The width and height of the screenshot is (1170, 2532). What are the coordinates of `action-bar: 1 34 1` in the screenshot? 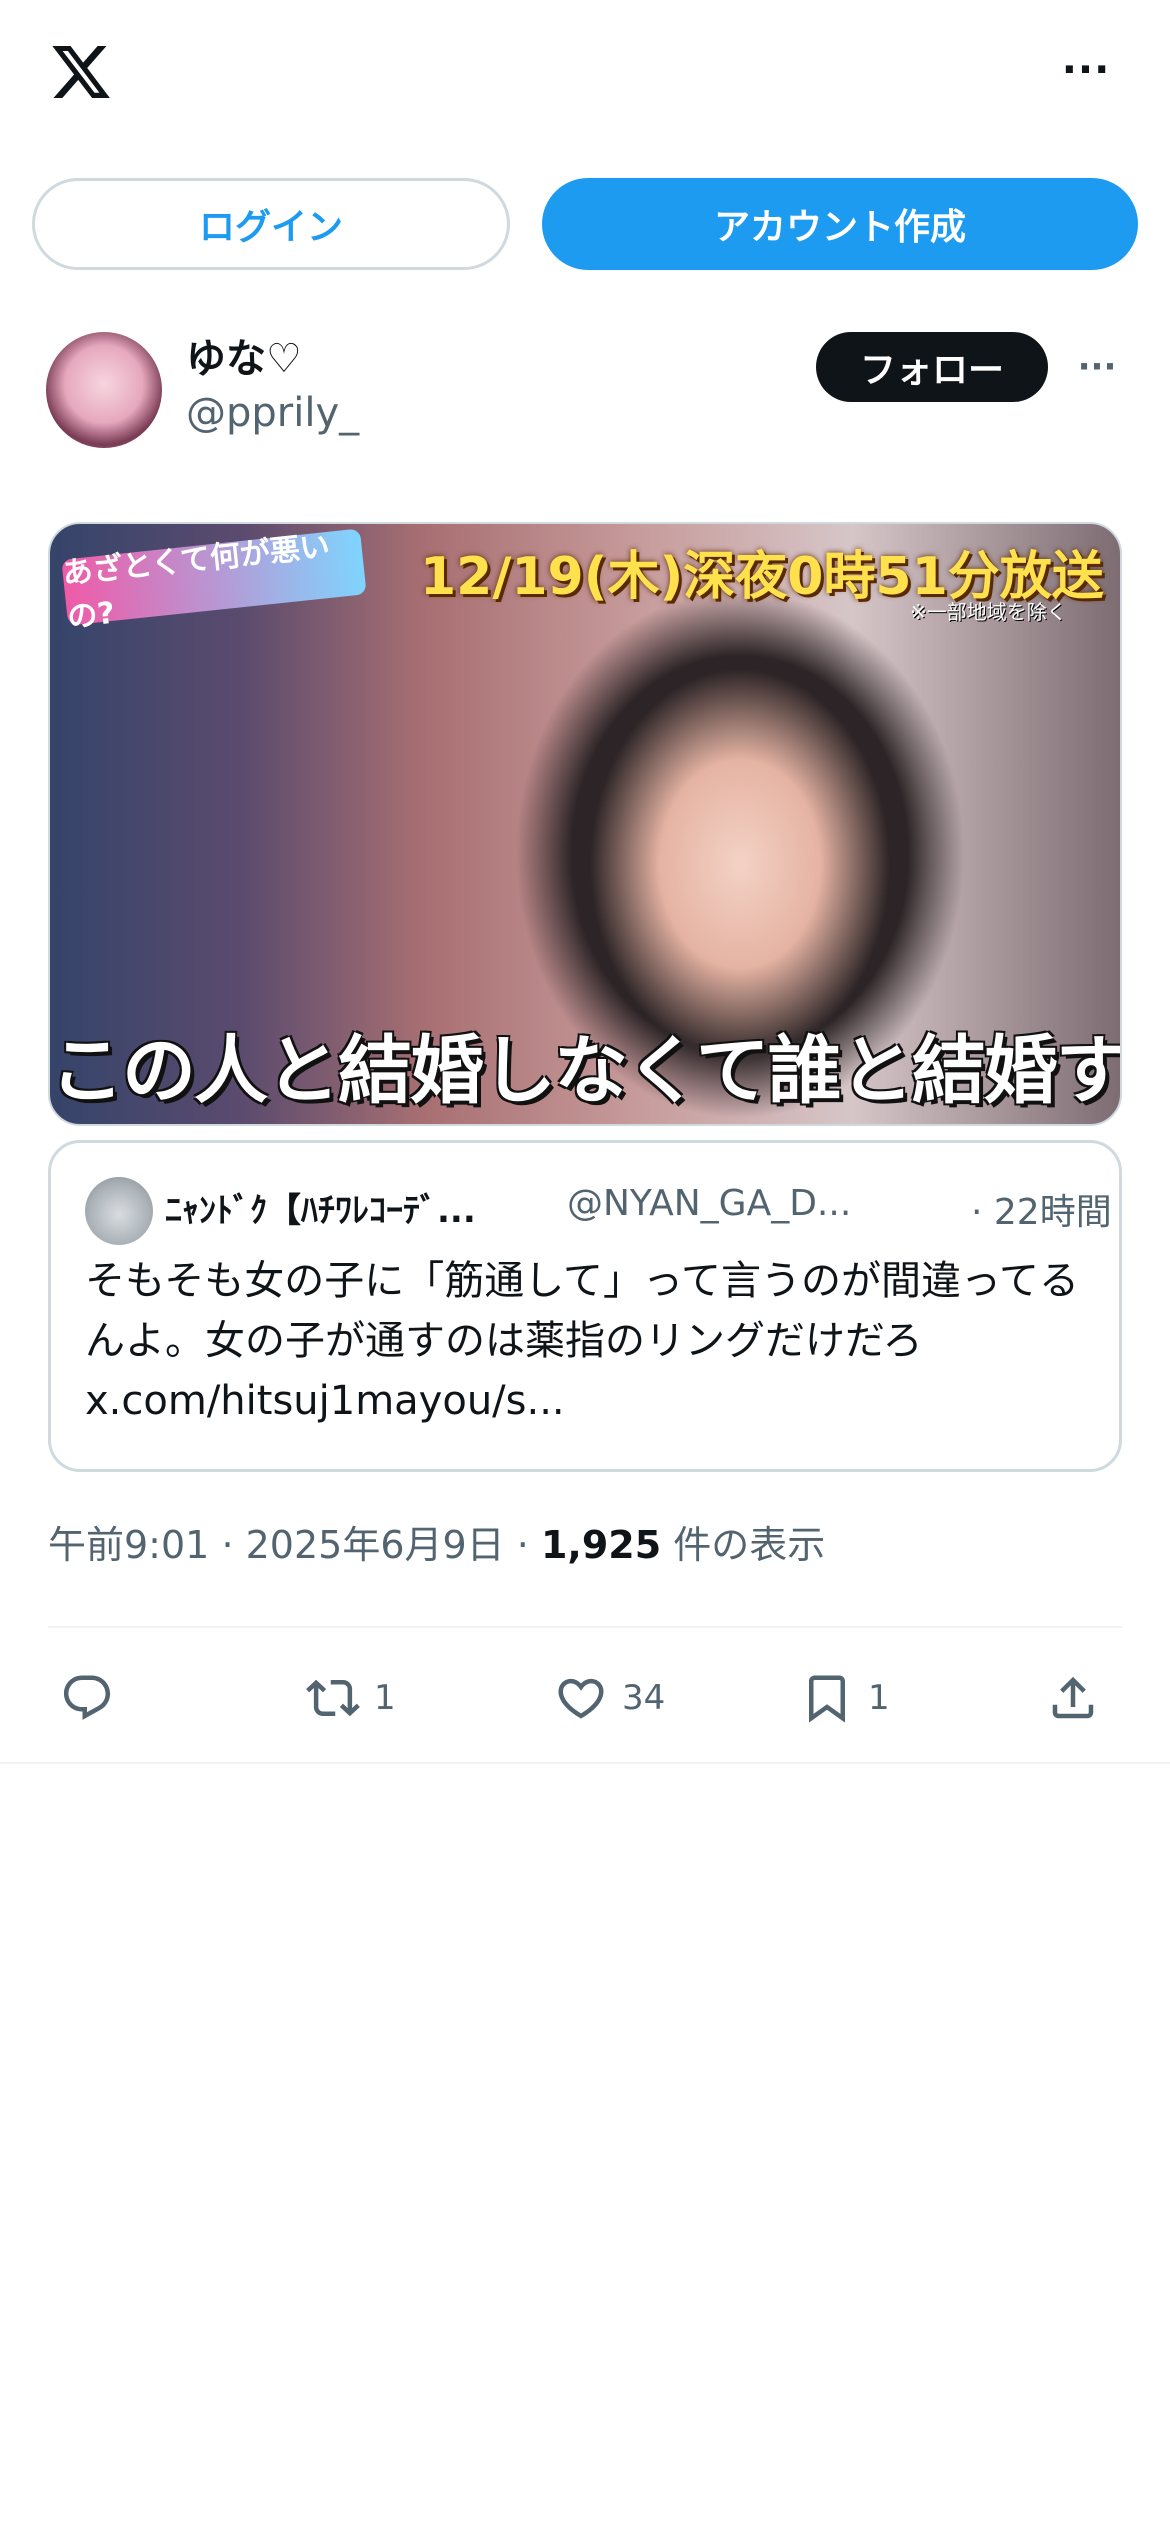 It's located at (585, 1698).